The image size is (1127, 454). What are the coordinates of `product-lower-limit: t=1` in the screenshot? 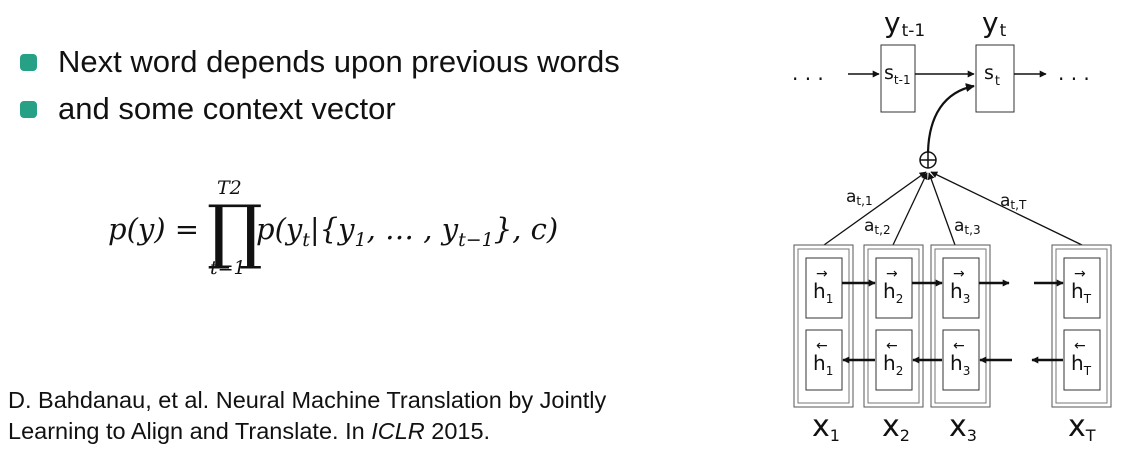 It's located at (228, 268).